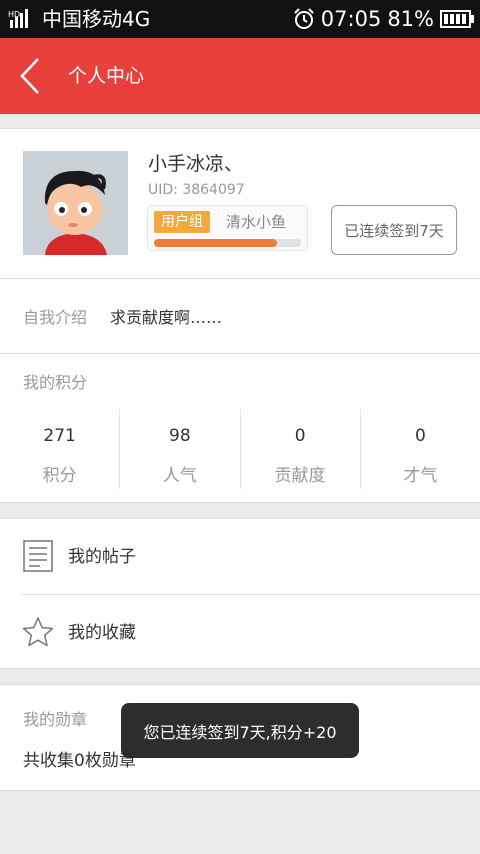  What do you see at coordinates (457, 19) in the screenshot?
I see `battery-icon` at bounding box center [457, 19].